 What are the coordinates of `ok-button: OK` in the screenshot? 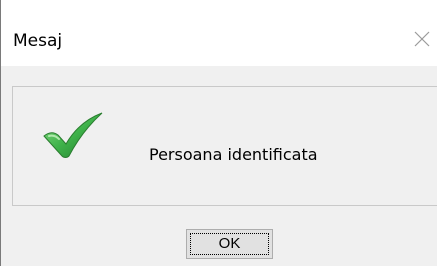 It's located at (229, 244).